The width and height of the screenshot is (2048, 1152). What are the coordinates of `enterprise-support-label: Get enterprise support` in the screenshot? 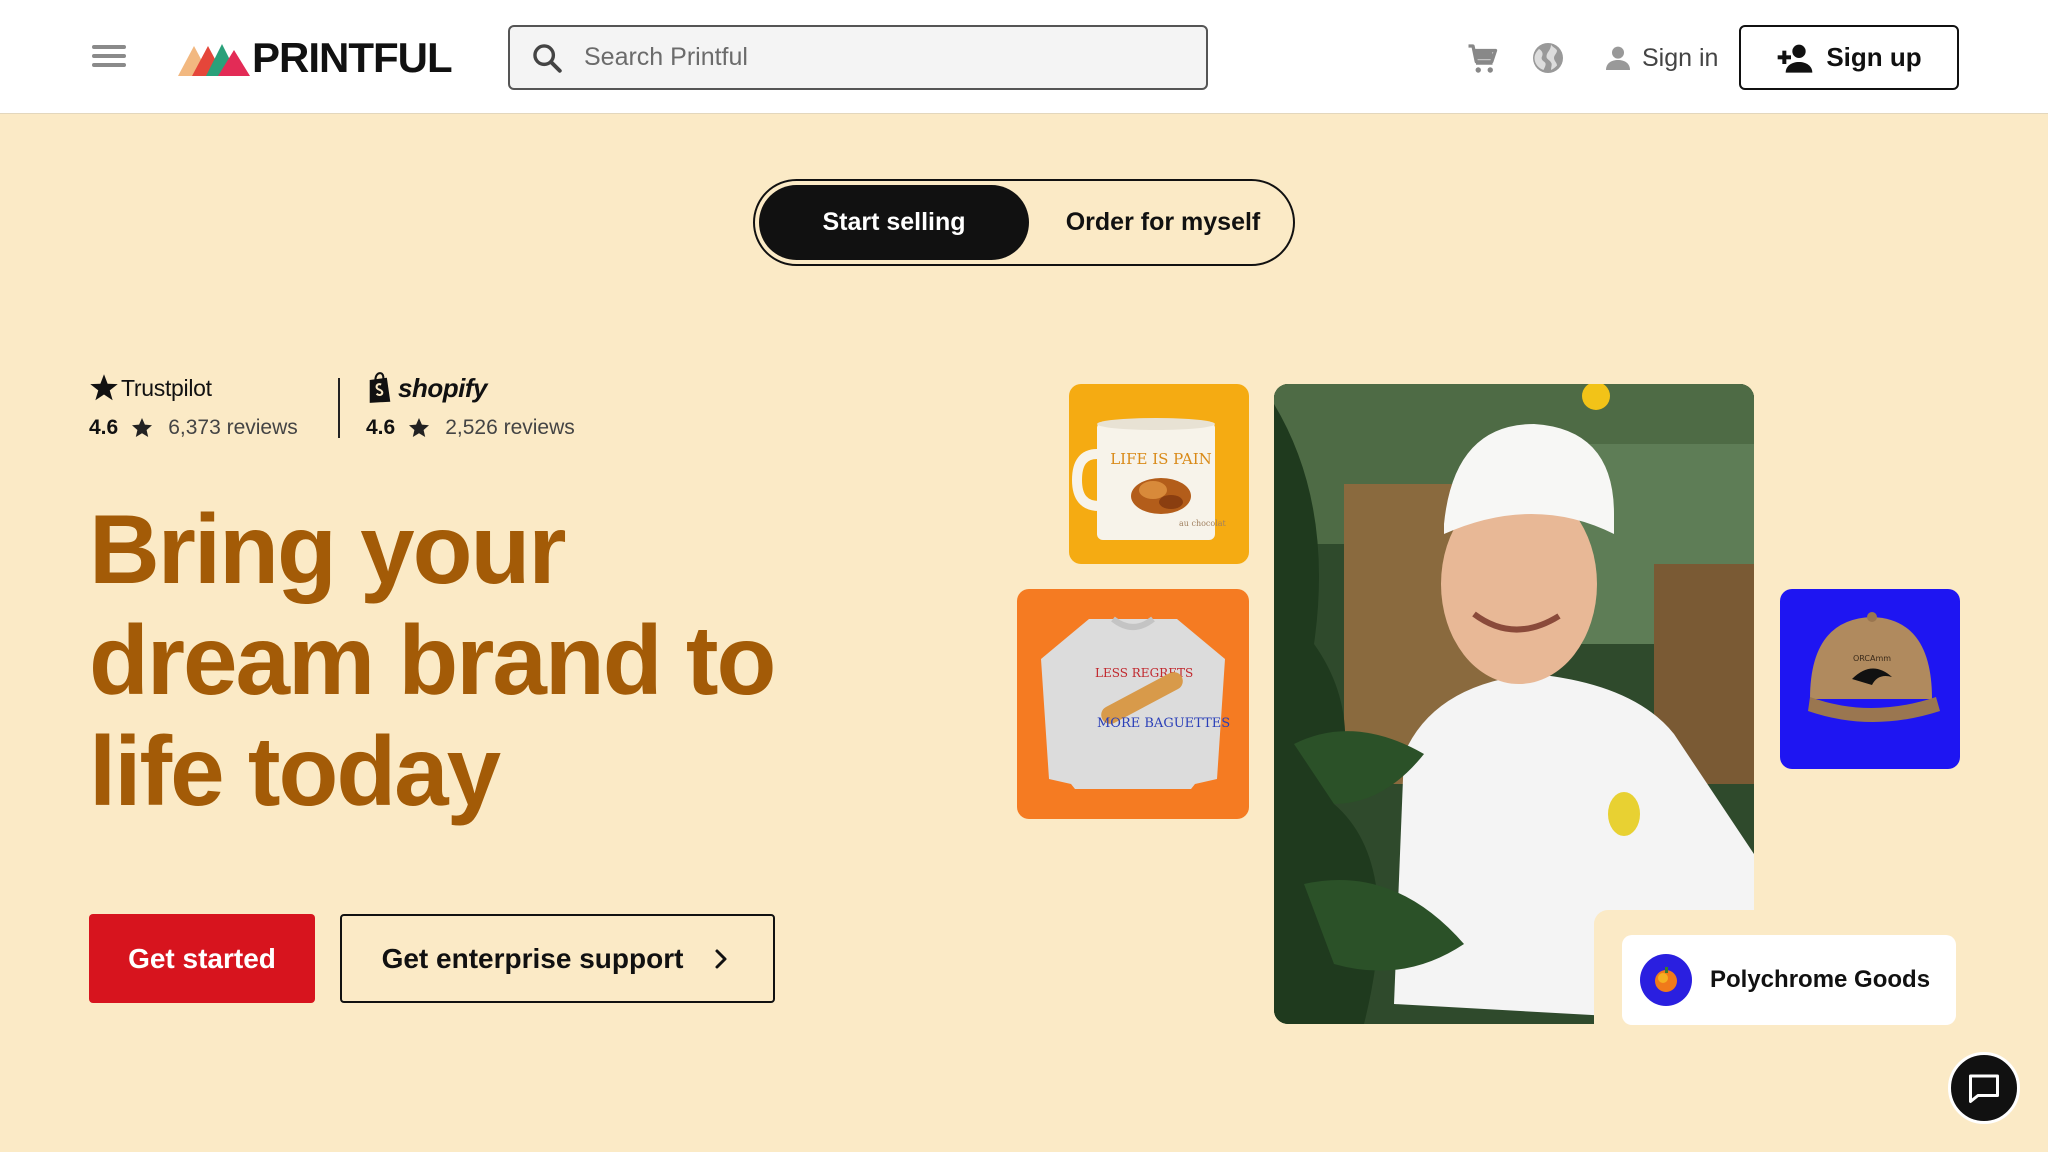 It's located at (532, 958).